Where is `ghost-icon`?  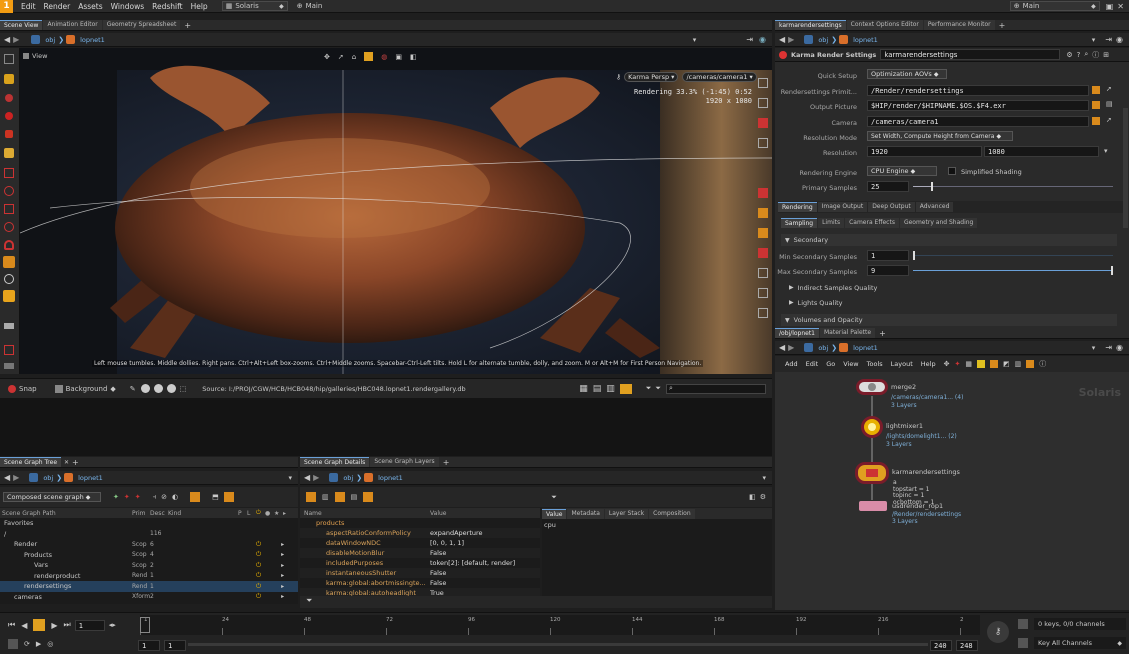 ghost-icon is located at coordinates (763, 123).